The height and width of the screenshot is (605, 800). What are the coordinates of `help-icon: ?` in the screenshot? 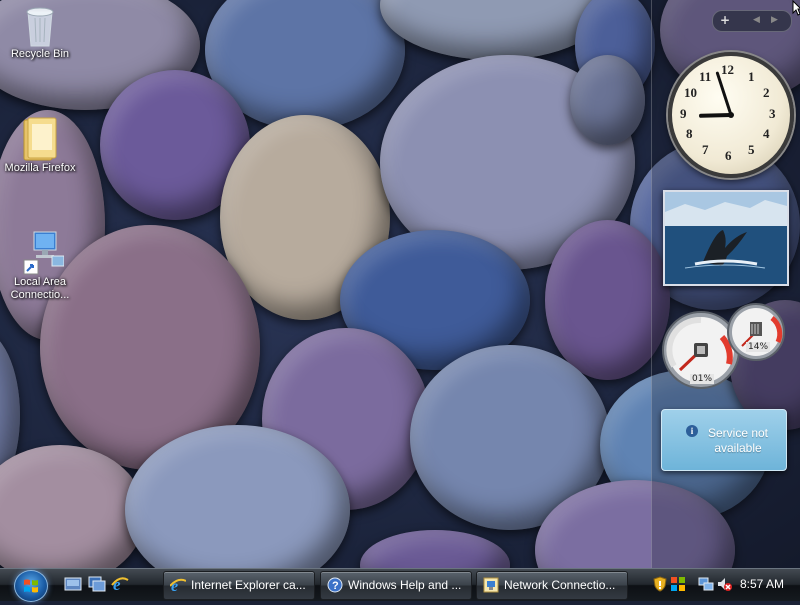 It's located at (335, 585).